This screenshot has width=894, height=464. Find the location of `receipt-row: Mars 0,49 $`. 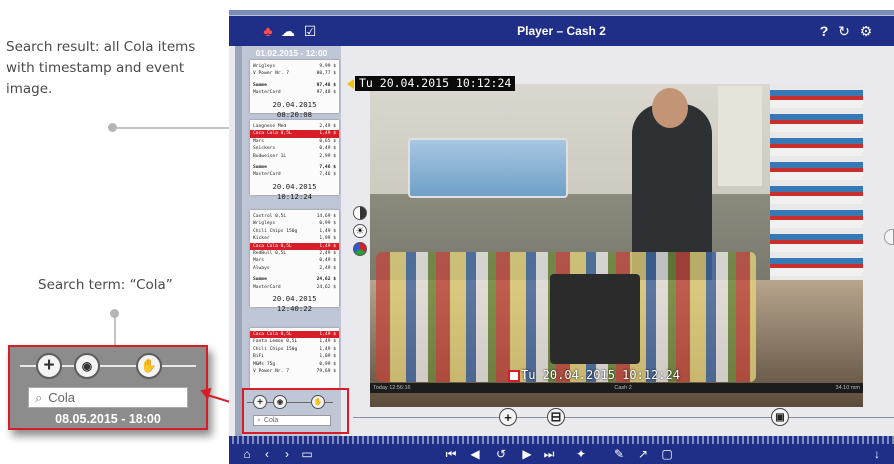

receipt-row: Mars 0,49 $ is located at coordinates (294, 261).